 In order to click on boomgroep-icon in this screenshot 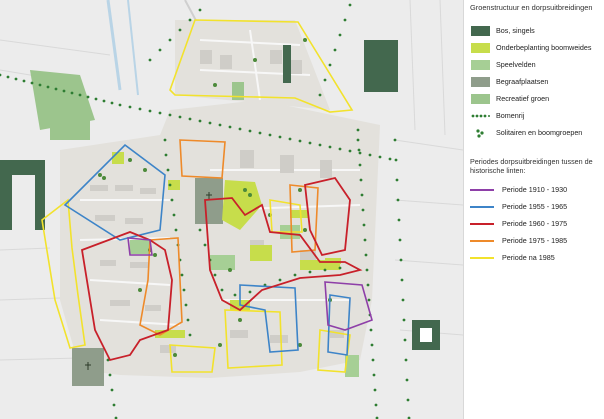, I will do `click(480, 133)`.